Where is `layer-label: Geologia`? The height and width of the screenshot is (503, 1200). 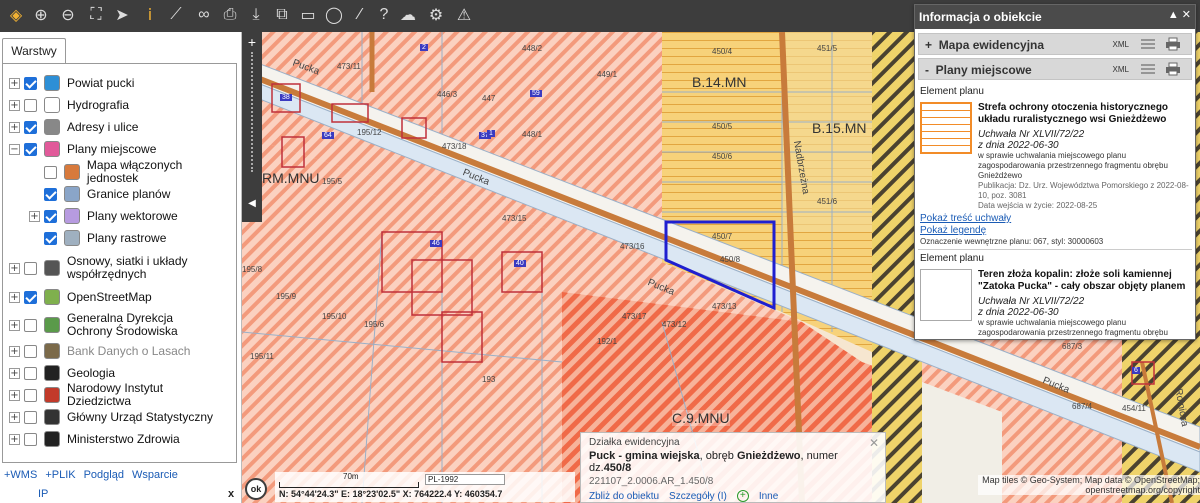 layer-label: Geologia is located at coordinates (91, 372).